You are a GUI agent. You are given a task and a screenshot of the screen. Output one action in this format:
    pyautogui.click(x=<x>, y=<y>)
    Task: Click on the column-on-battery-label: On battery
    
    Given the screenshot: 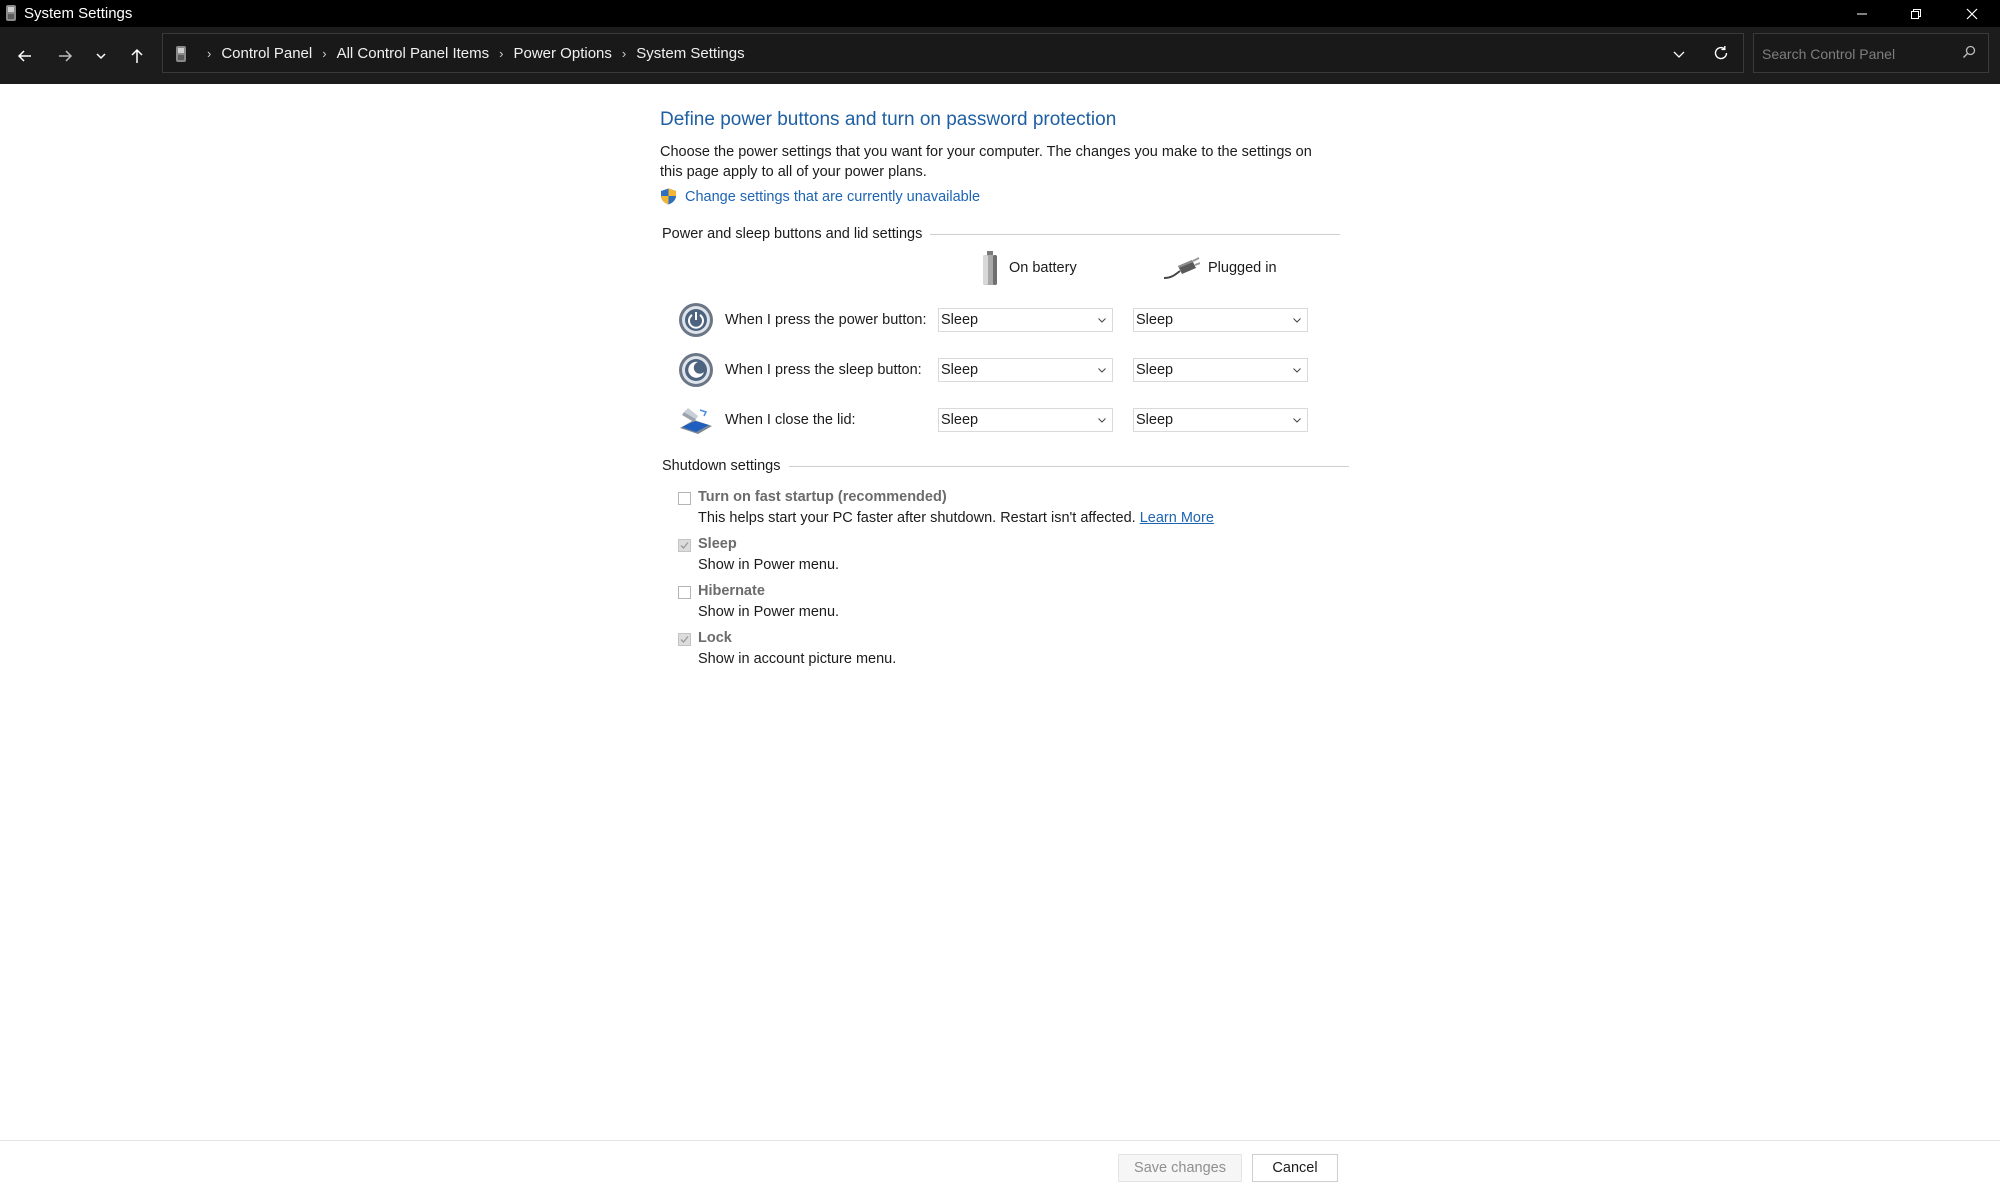 What is the action you would take?
    pyautogui.click(x=1043, y=268)
    